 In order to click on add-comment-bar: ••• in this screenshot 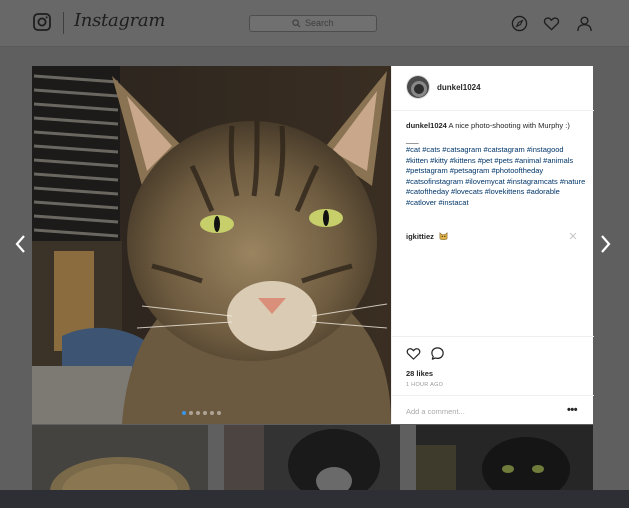, I will do `click(493, 410)`.